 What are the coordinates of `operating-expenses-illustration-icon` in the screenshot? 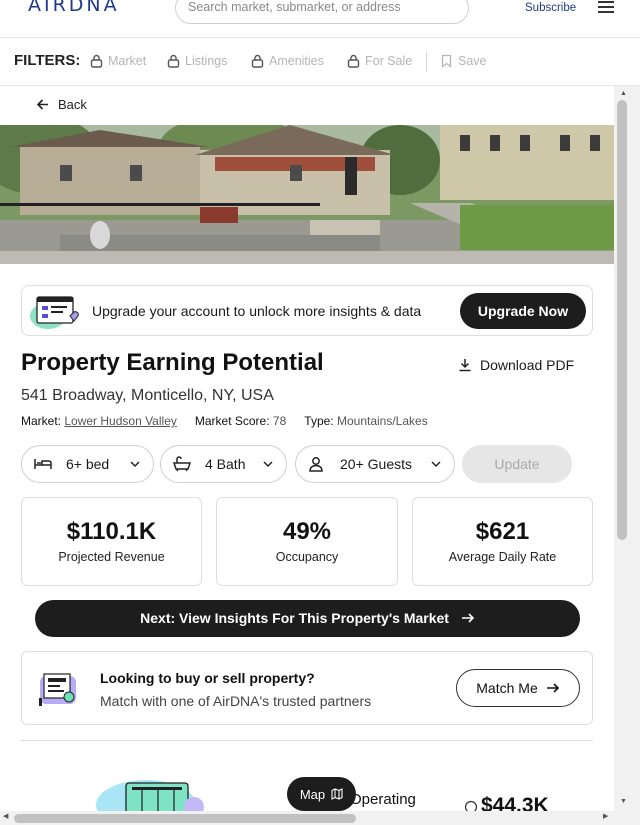 It's located at (150, 795).